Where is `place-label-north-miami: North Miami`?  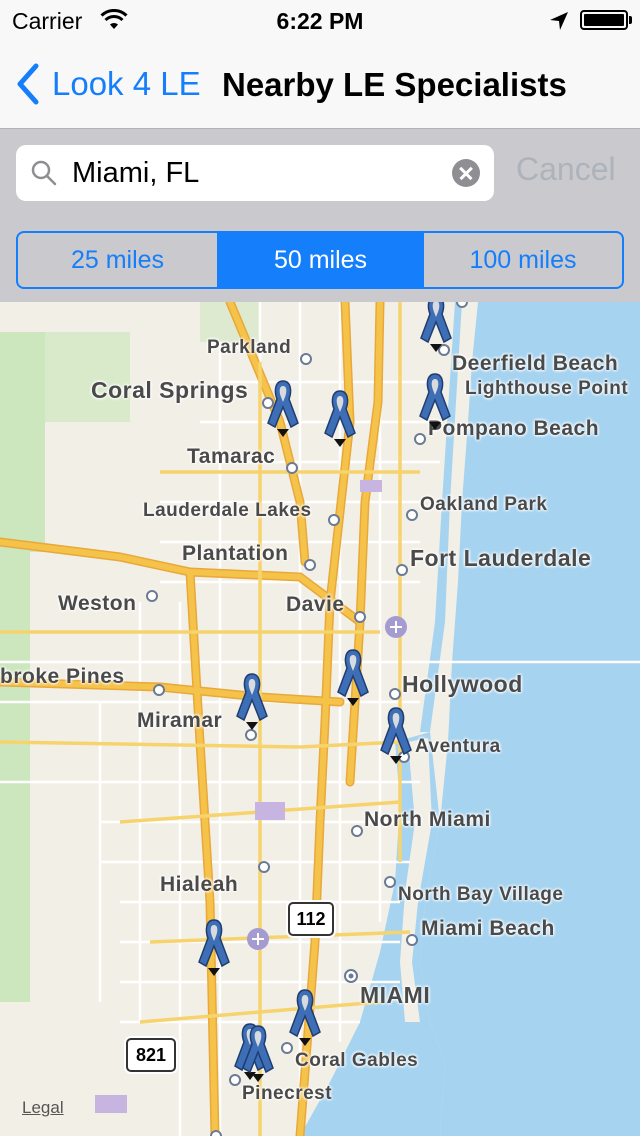
place-label-north-miami: North Miami is located at coordinates (427, 819).